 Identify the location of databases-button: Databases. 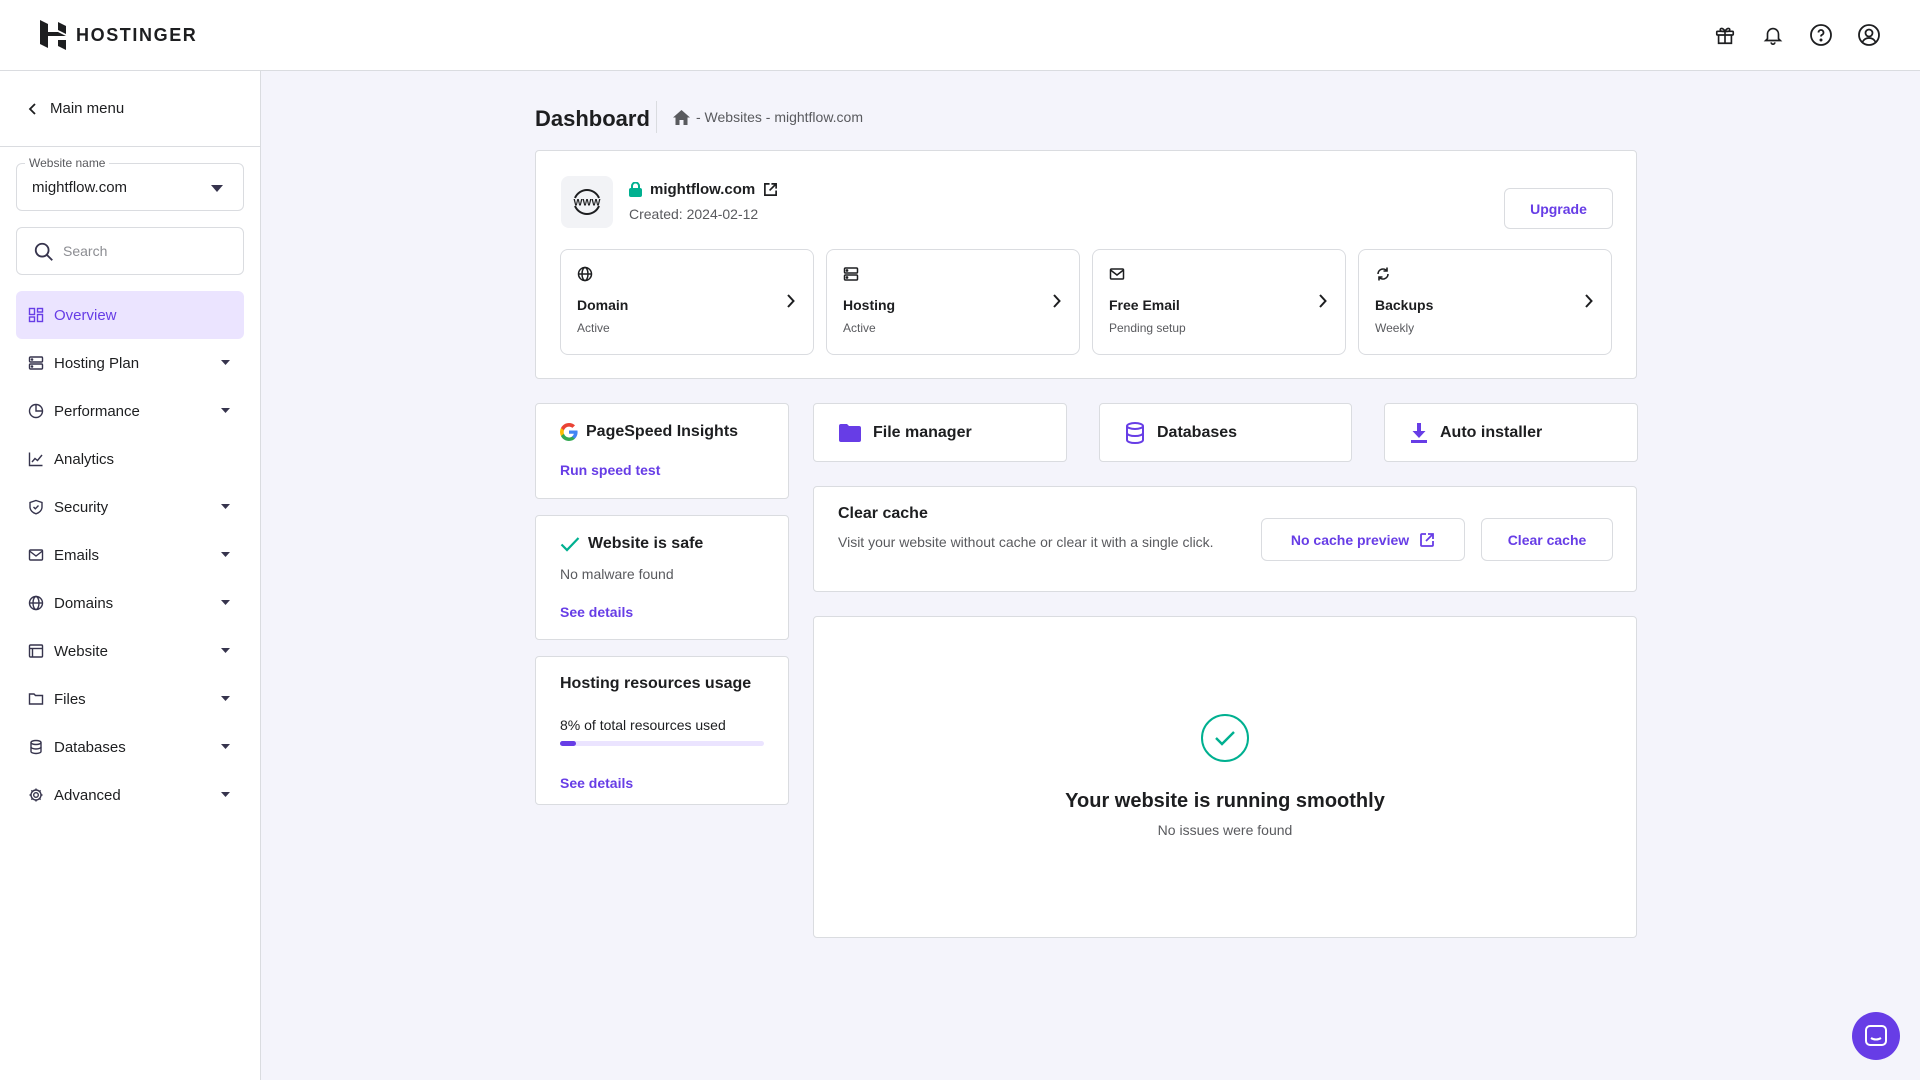
(1225, 432).